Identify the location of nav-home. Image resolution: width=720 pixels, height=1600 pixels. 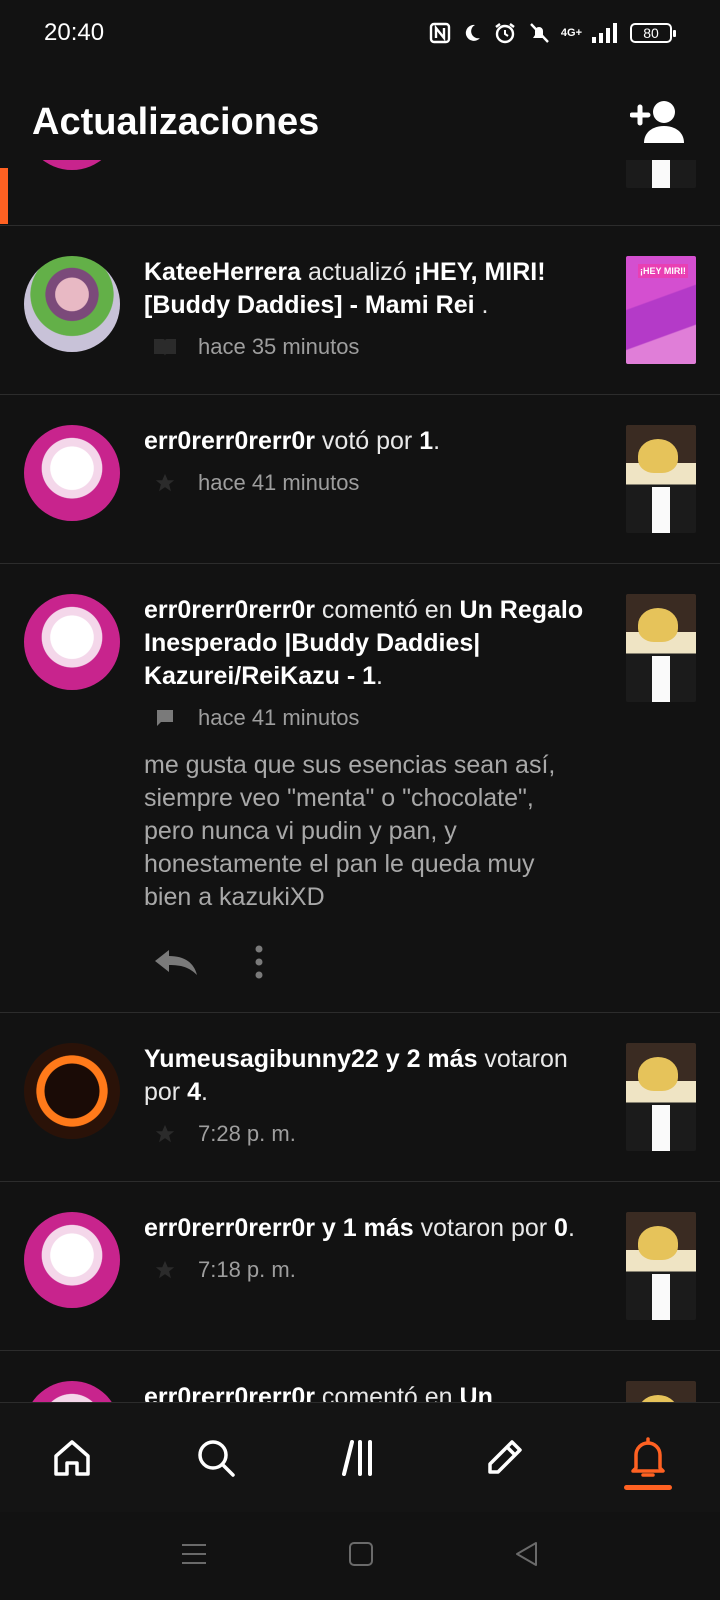
(72, 1457).